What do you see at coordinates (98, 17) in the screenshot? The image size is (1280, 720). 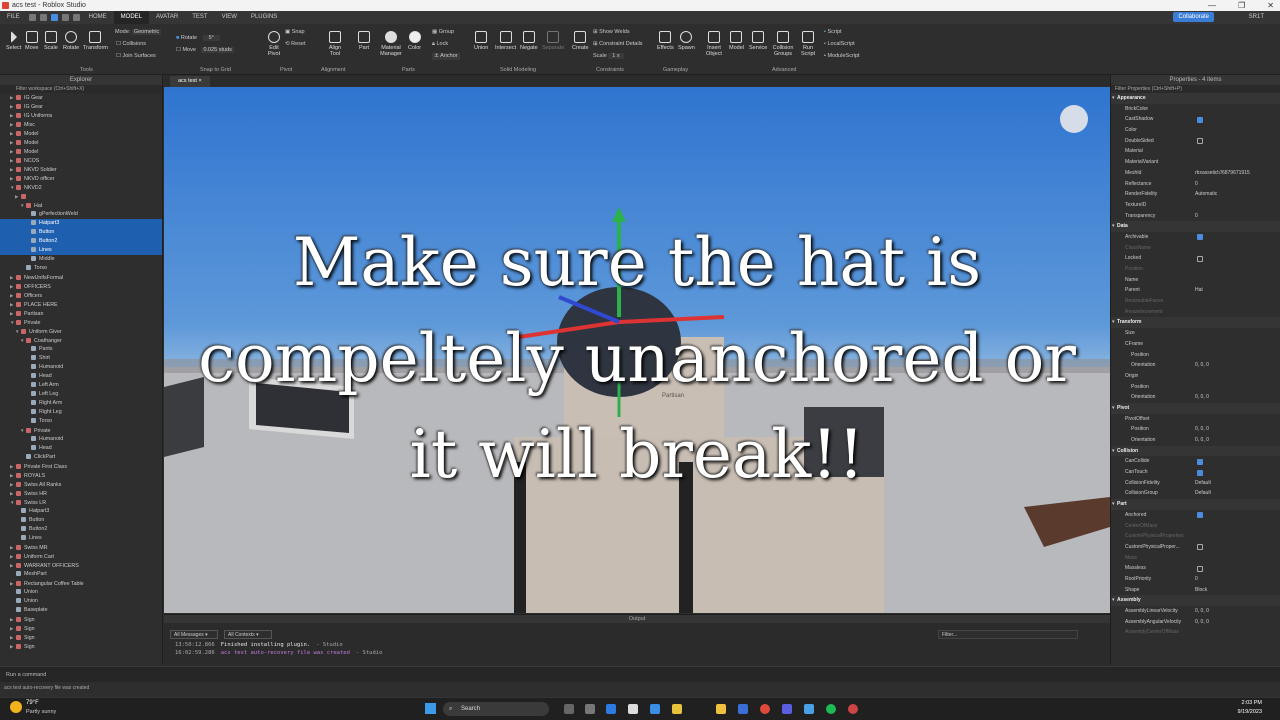 I see `tab-home: HOME` at bounding box center [98, 17].